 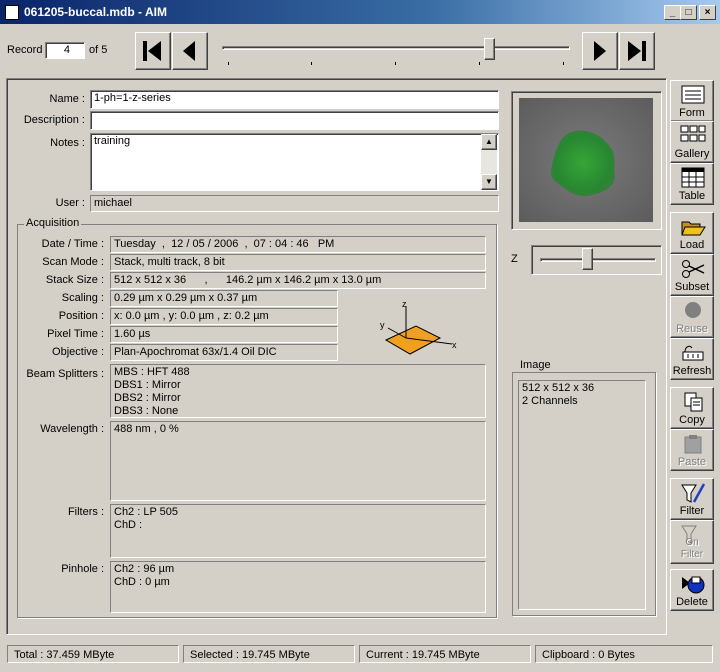 I want to click on scaling-field: 0.29 µm x 0.29 µm x 0.37 µm, so click(x=224, y=298).